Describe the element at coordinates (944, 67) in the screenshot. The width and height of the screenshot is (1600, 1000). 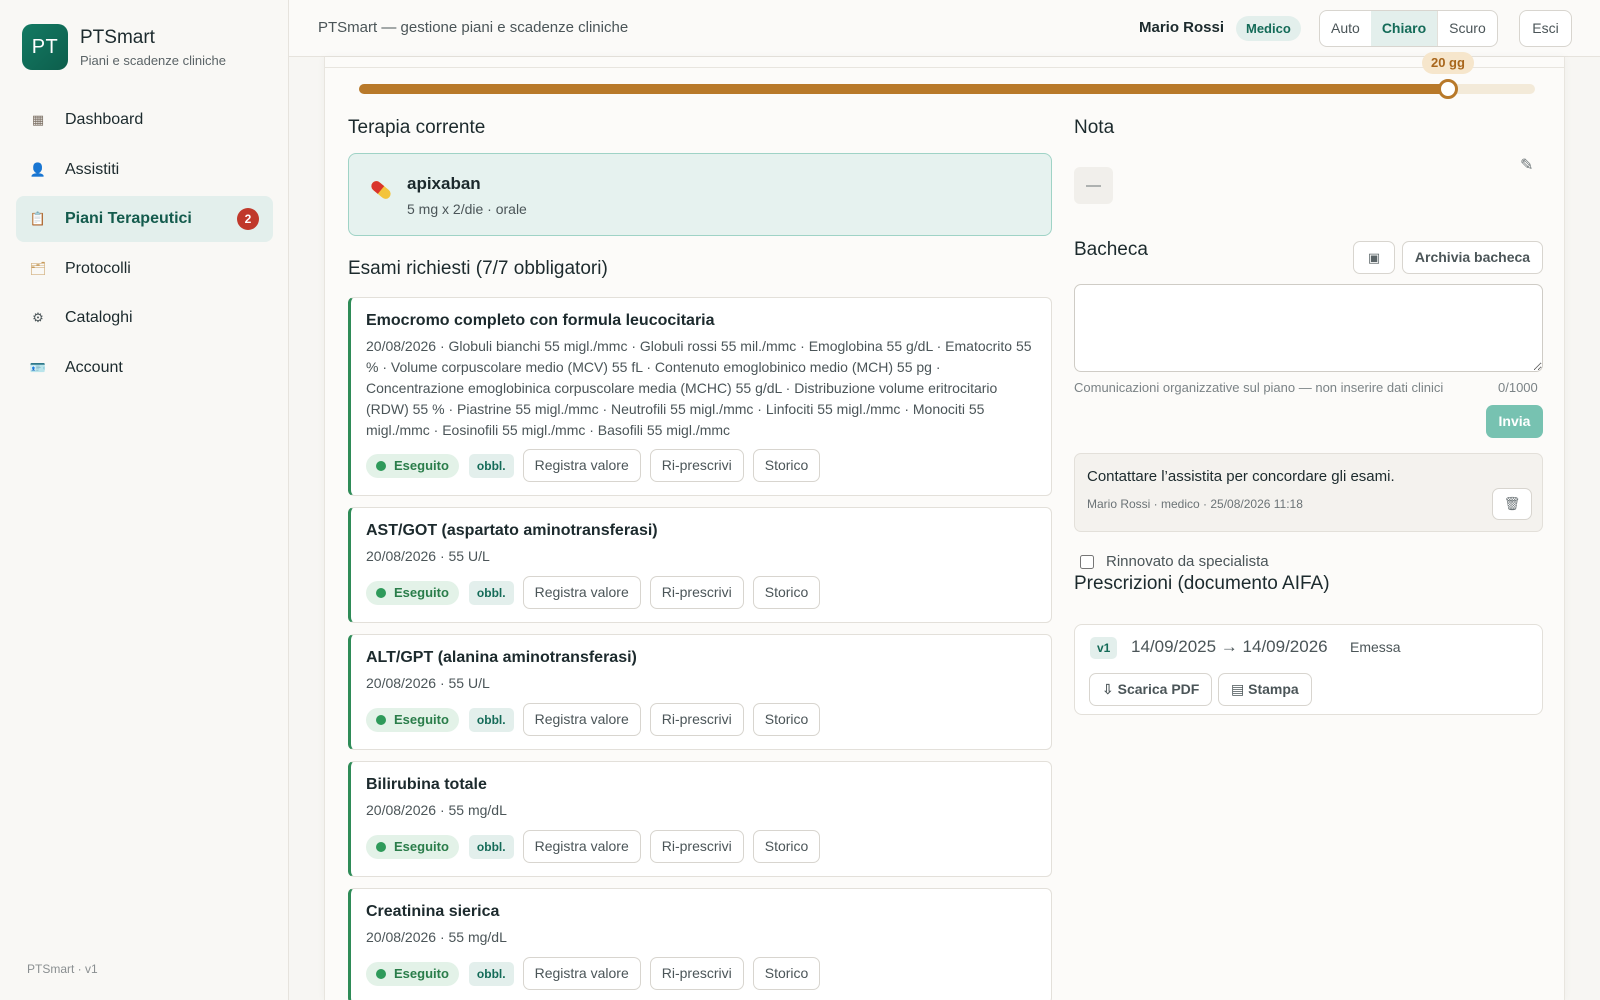
I see `divider` at that location.